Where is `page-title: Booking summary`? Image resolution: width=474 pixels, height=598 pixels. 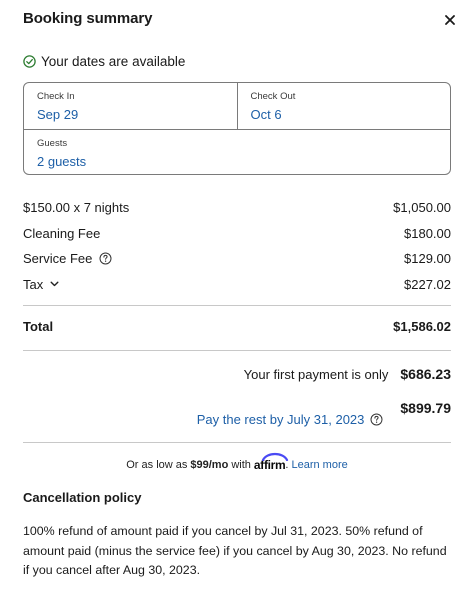 page-title: Booking summary is located at coordinates (88, 18).